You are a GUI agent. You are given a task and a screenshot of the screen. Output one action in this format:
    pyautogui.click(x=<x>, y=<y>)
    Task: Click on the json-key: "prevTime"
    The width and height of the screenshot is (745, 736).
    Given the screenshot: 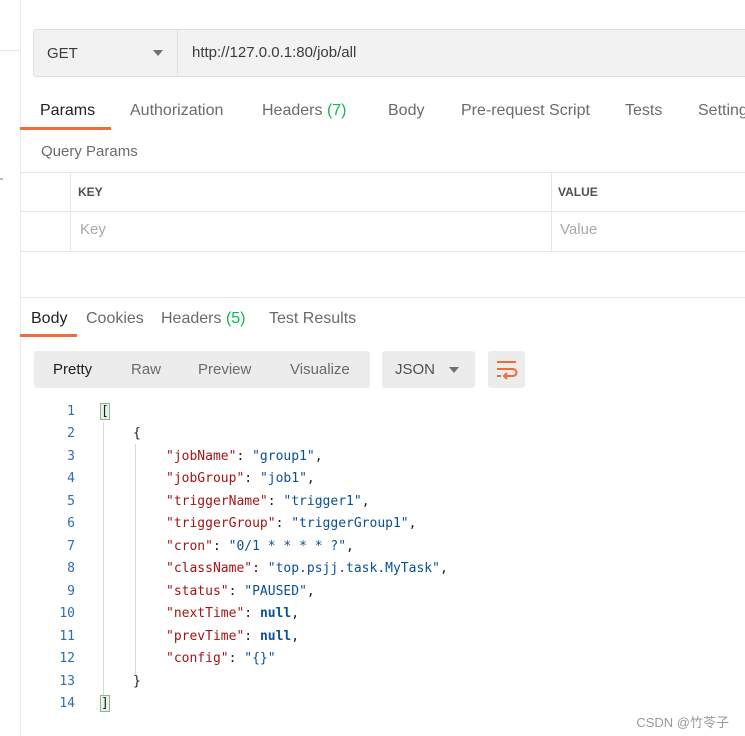 What is the action you would take?
    pyautogui.click(x=205, y=636)
    